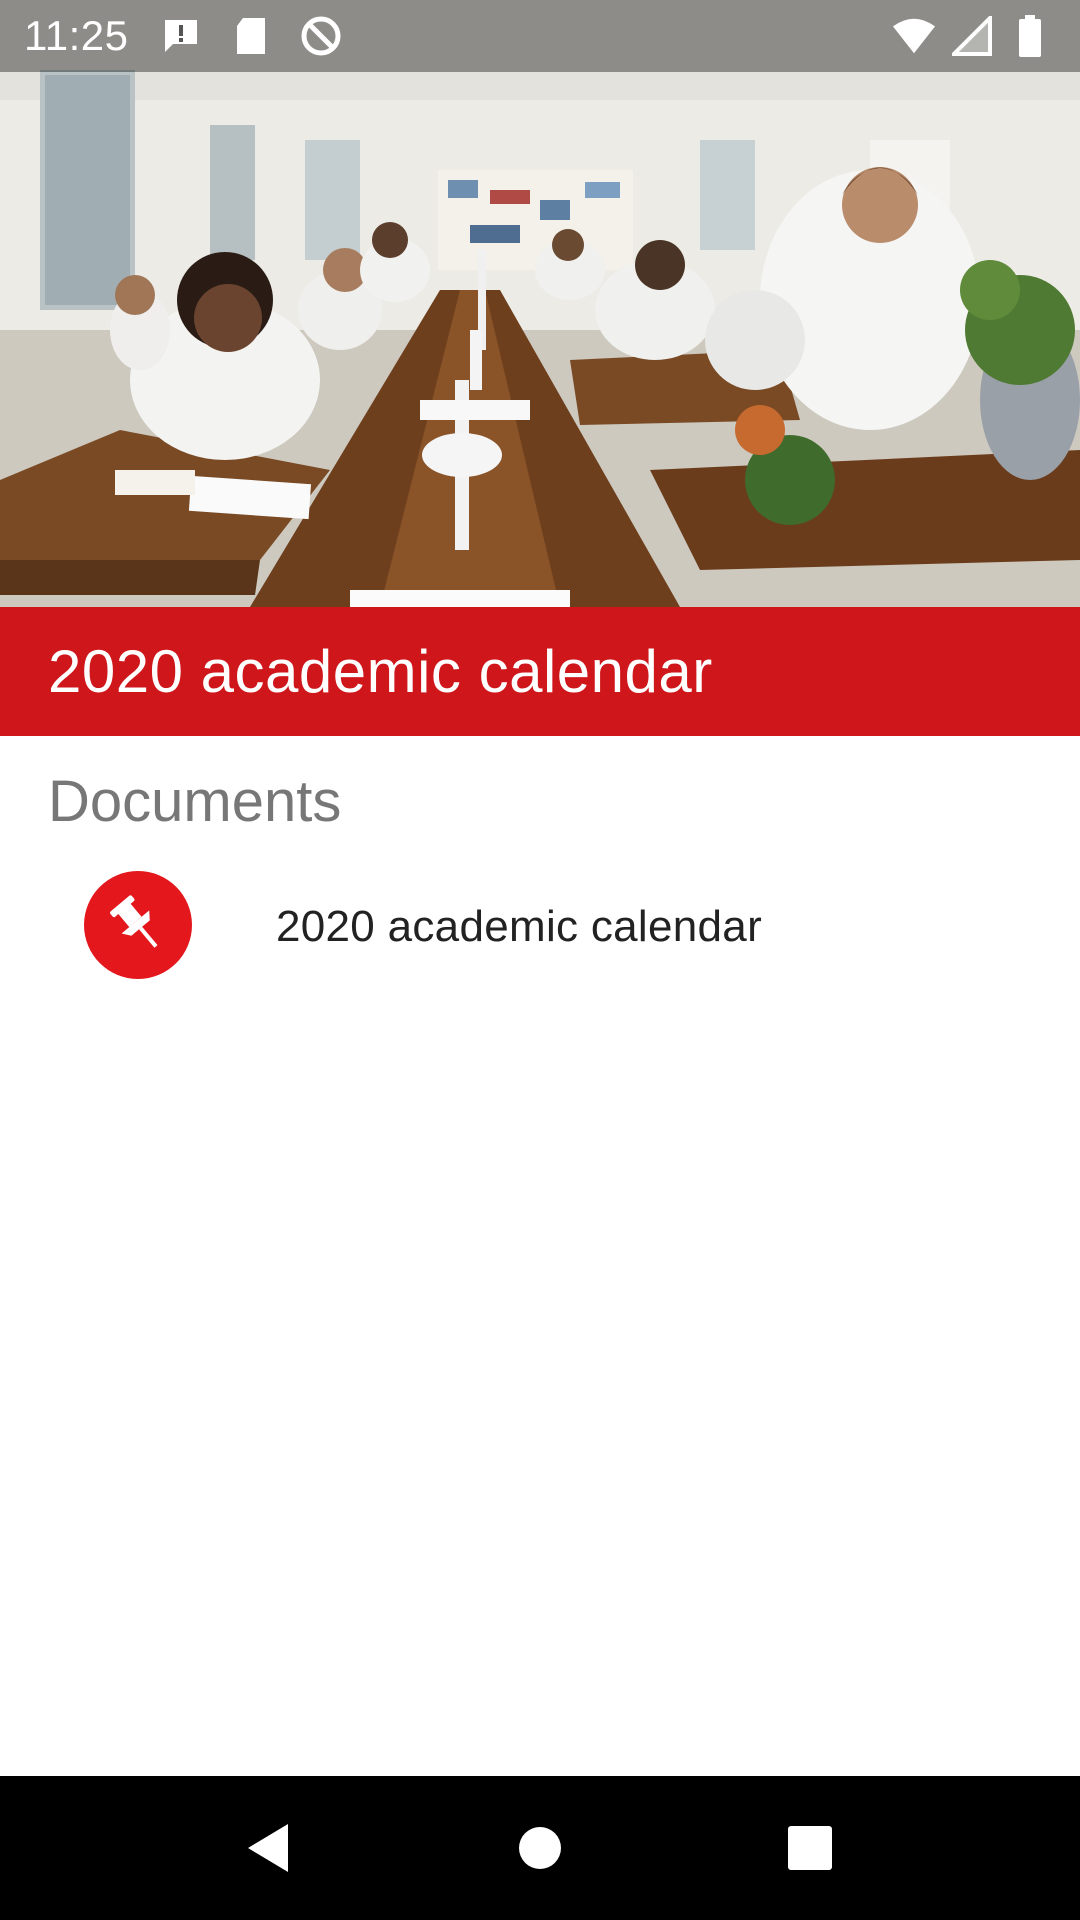 This screenshot has height=1920, width=1080. Describe the element at coordinates (76, 35) in the screenshot. I see `status-time: 11:25` at that location.